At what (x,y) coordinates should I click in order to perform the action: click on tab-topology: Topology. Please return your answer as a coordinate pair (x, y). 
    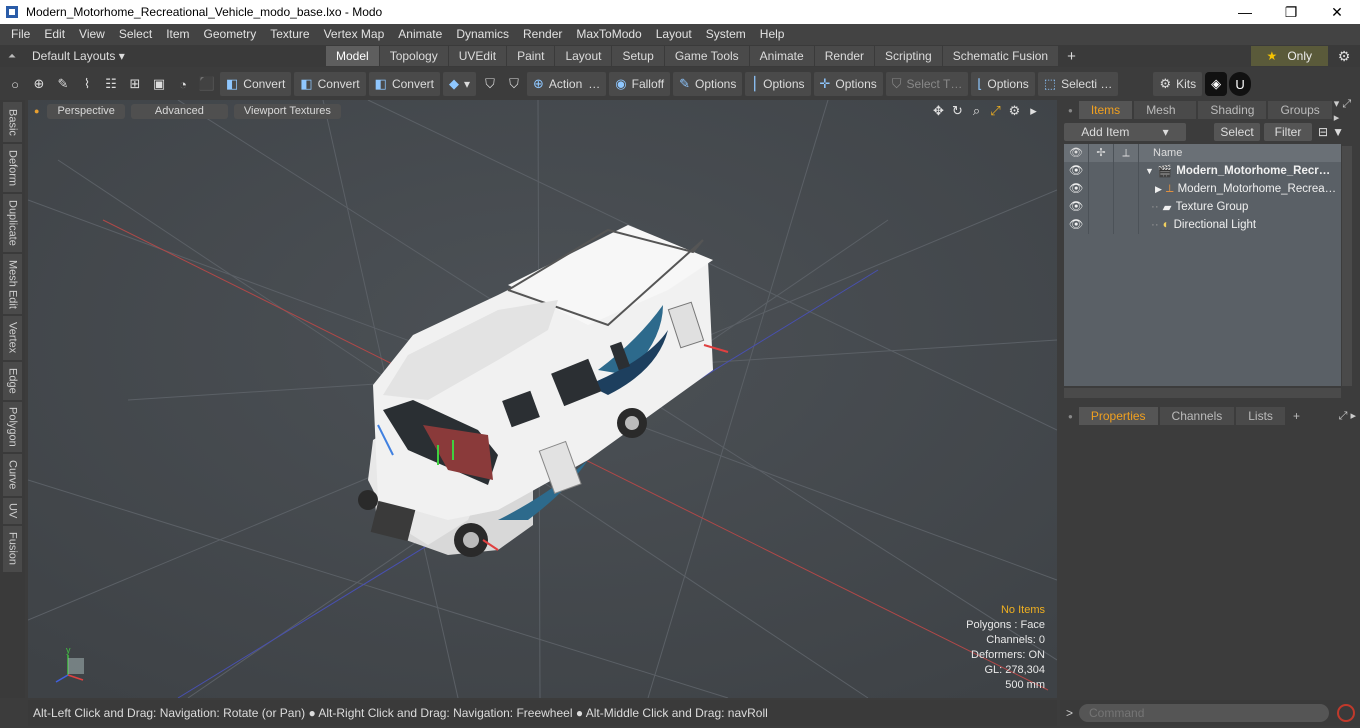
    Looking at the image, I should click on (413, 56).